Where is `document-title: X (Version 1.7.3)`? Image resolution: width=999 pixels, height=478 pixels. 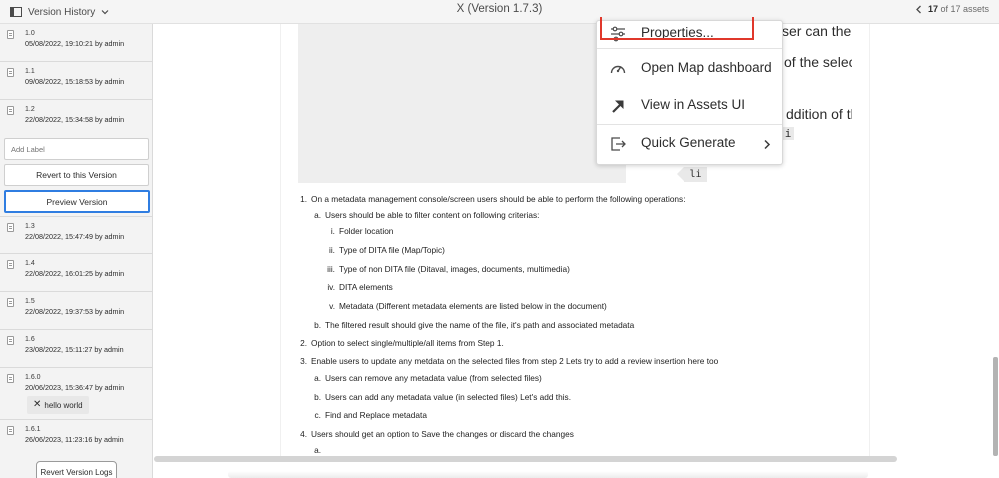
document-title: X (Version 1.7.3) is located at coordinates (499, 9).